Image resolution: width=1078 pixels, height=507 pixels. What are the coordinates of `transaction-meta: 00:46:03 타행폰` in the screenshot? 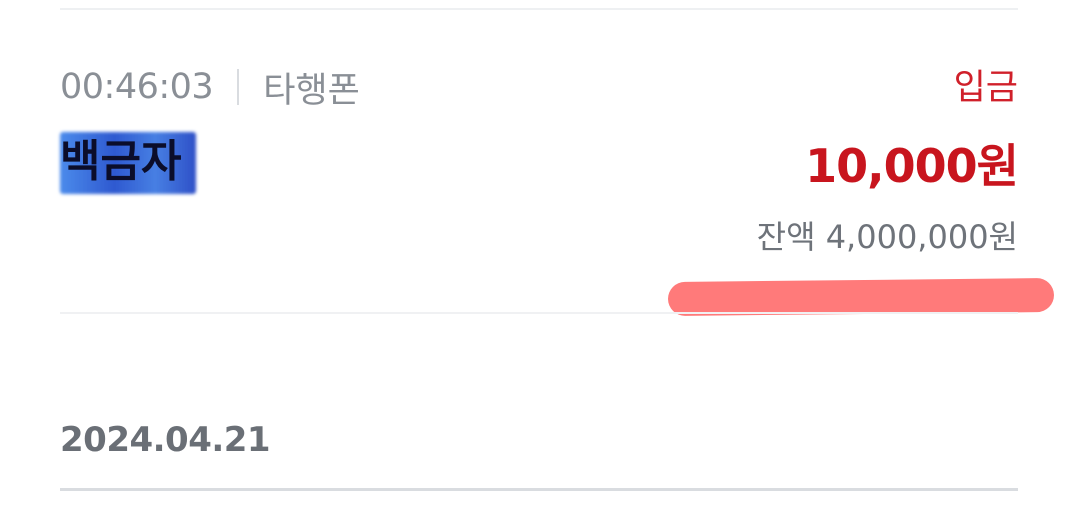 It's located at (210, 87).